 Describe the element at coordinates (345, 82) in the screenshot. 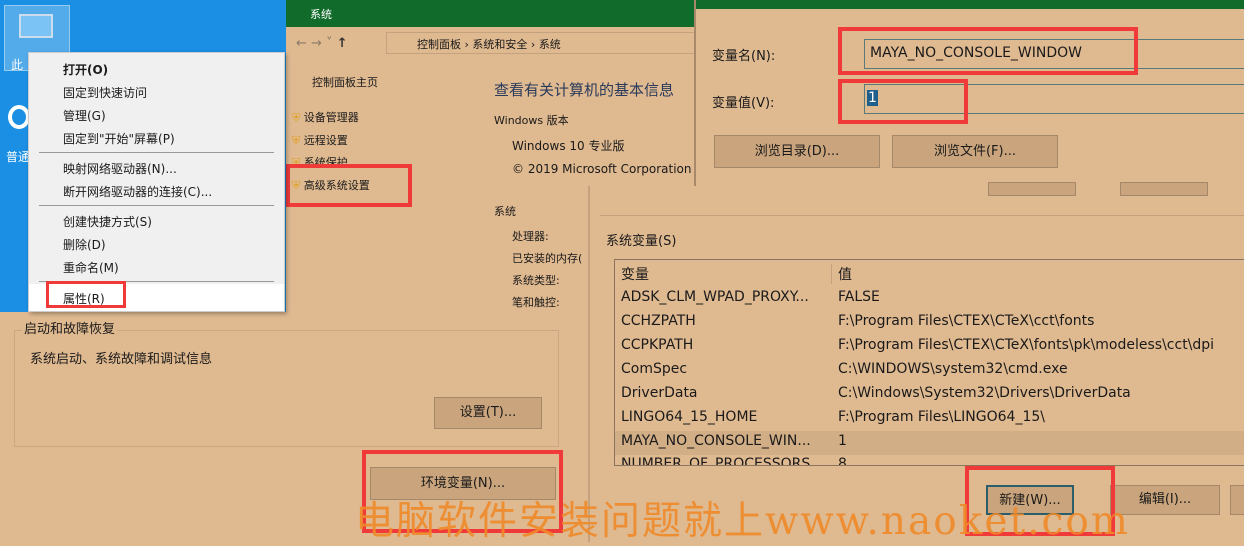

I see `control-panel-home-link: 控制面板主页` at that location.